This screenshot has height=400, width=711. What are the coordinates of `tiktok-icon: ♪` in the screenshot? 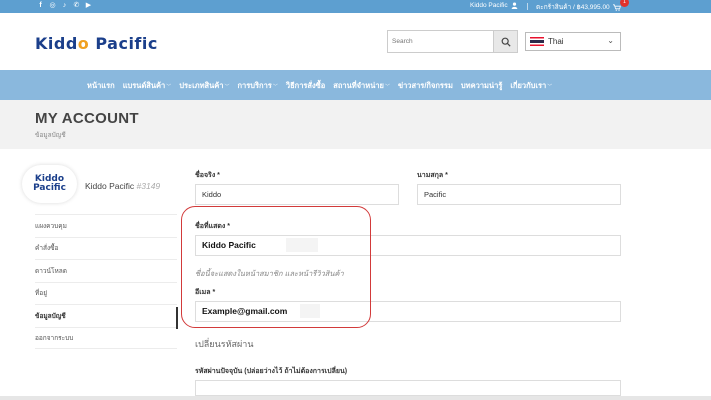 It's located at (64, 6).